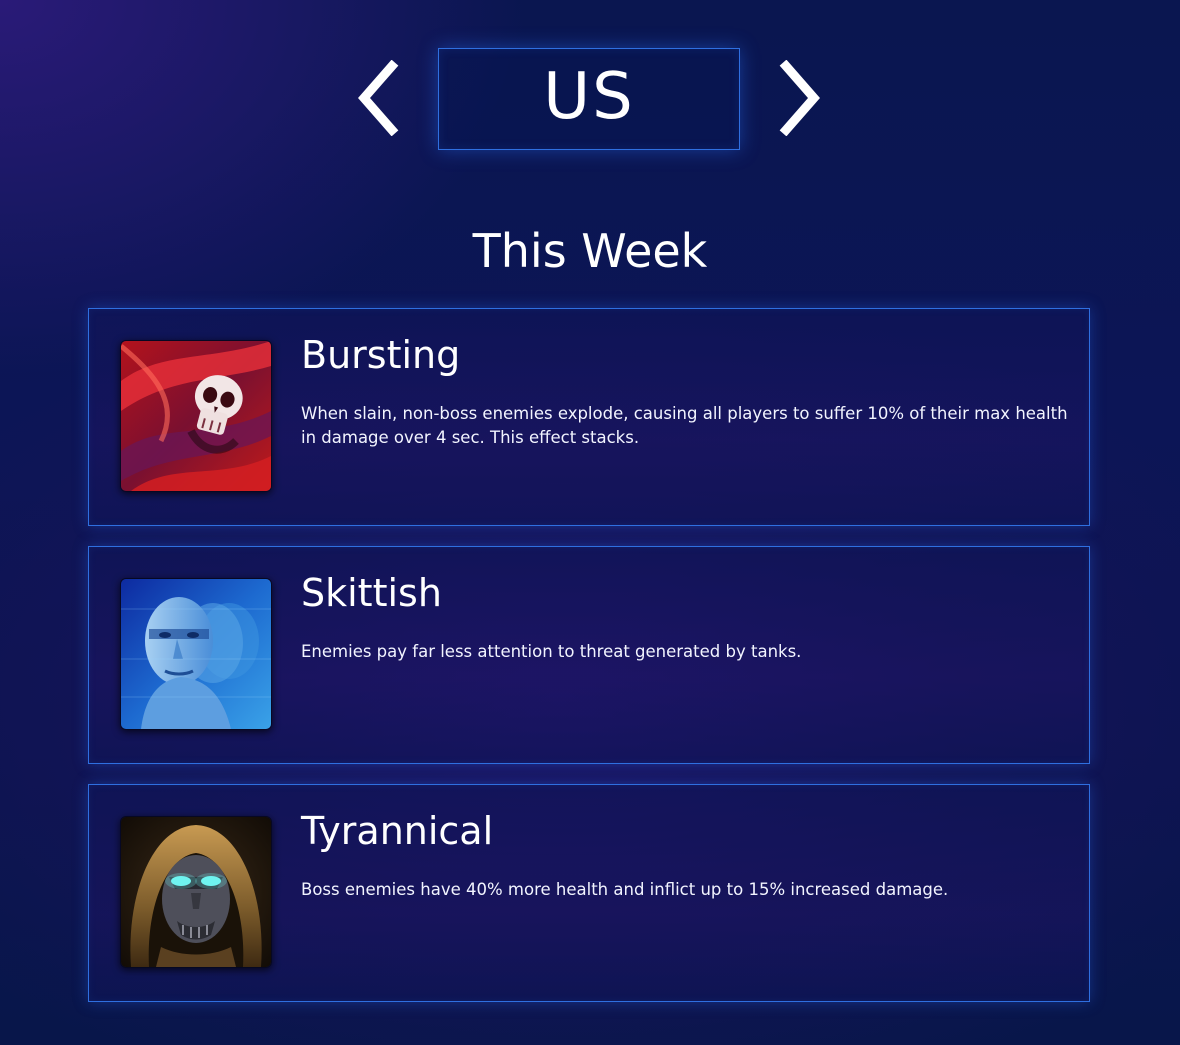  I want to click on region-label: US, so click(589, 97).